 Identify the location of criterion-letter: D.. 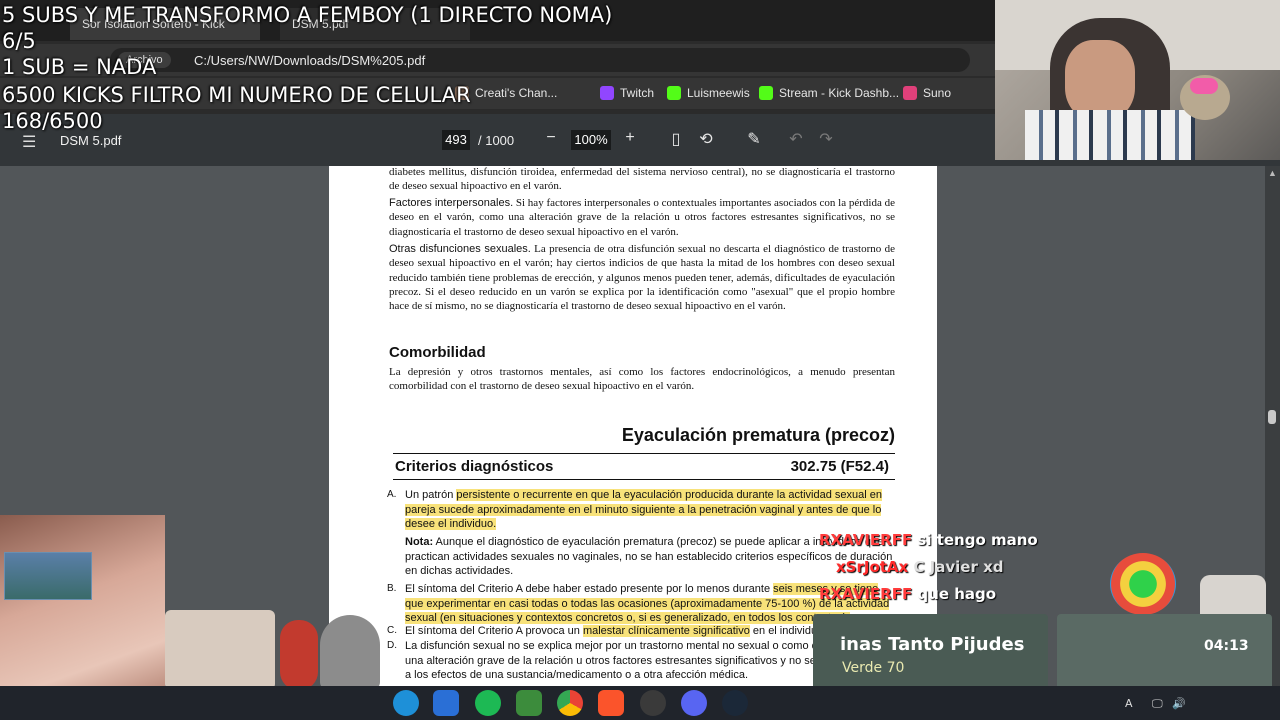
(392, 645).